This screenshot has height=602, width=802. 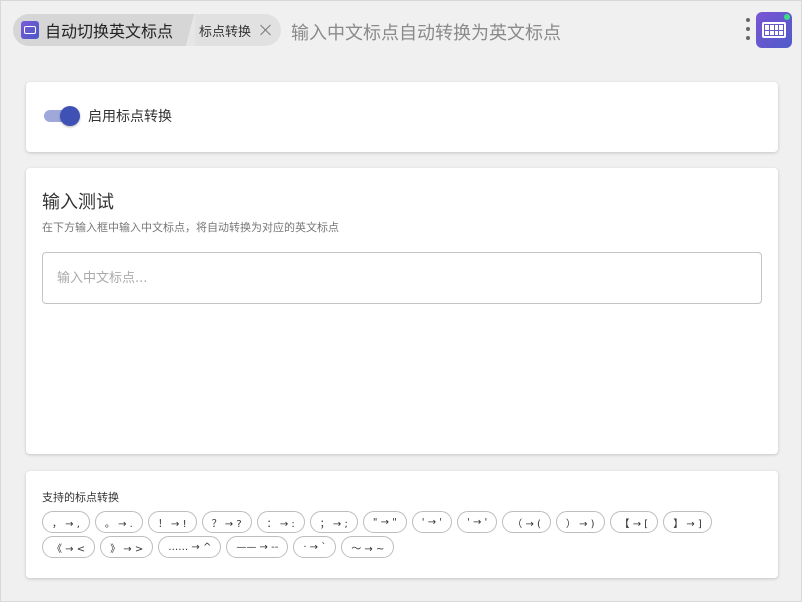 I want to click on switch-thumb, so click(x=70, y=116).